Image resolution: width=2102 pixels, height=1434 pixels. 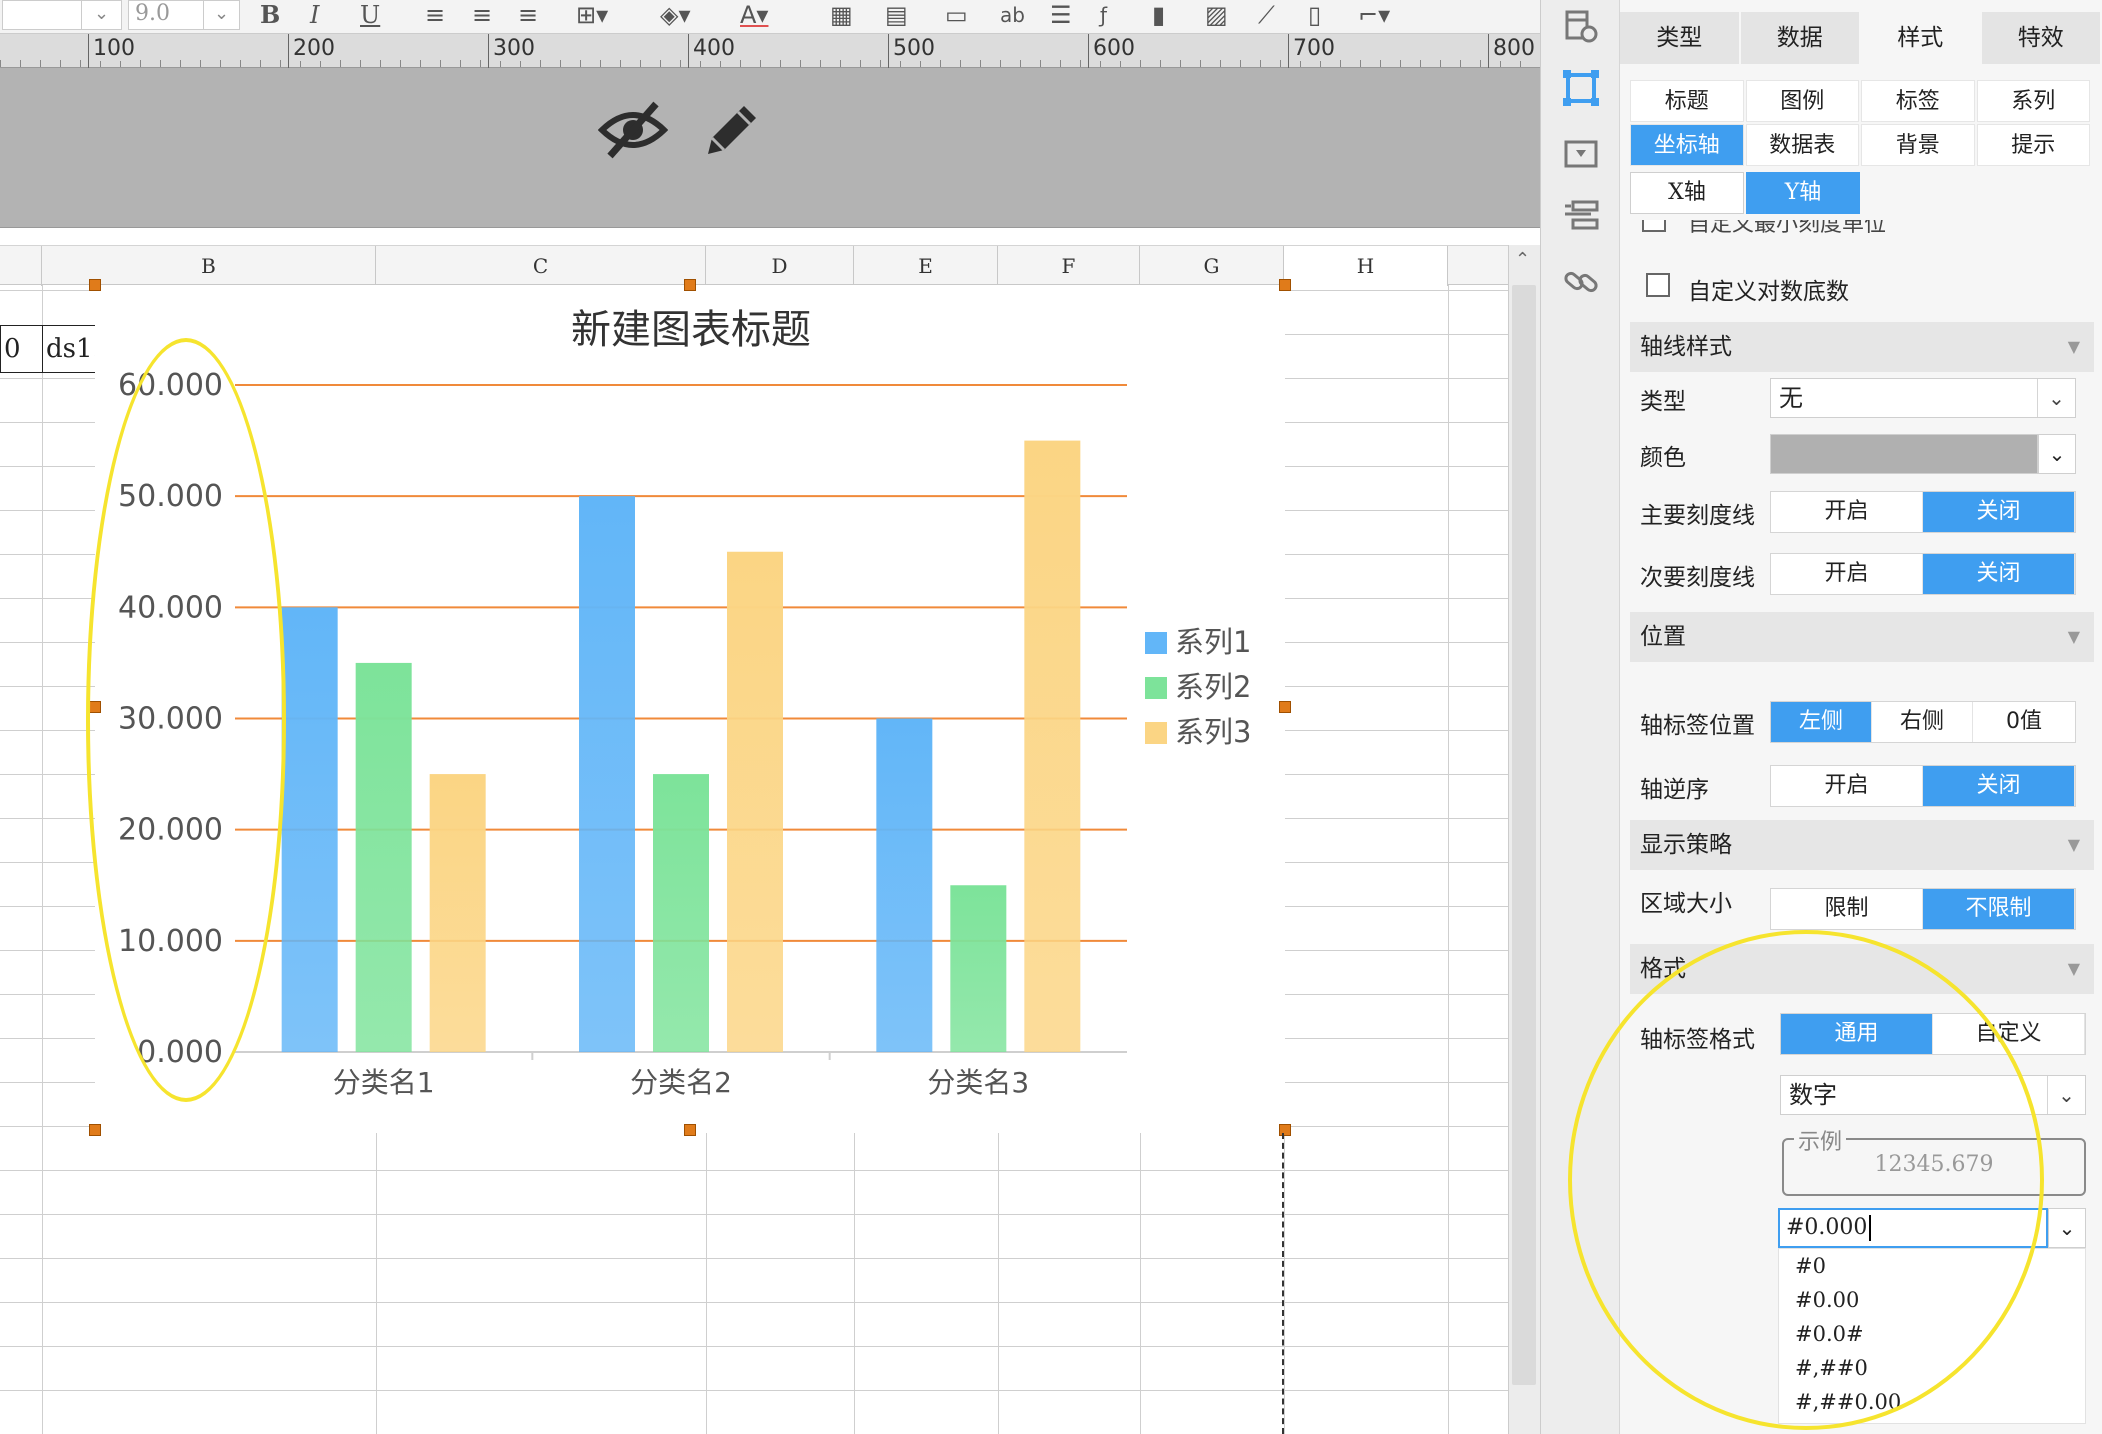 I want to click on tab-y-axis: Y轴, so click(x=1803, y=193).